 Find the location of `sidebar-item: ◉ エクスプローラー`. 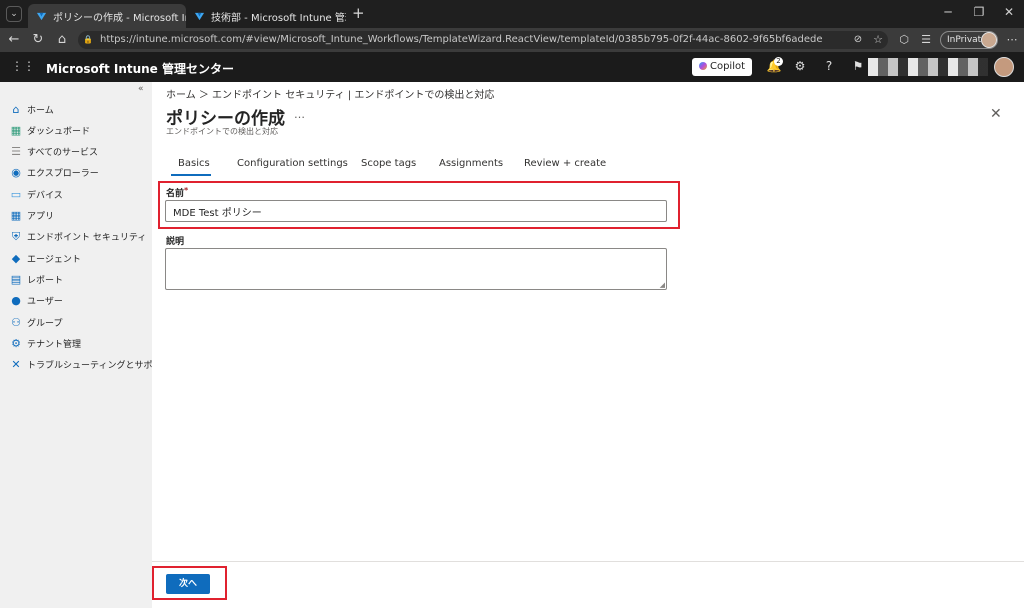

sidebar-item: ◉ エクスプローラー is located at coordinates (54, 173).